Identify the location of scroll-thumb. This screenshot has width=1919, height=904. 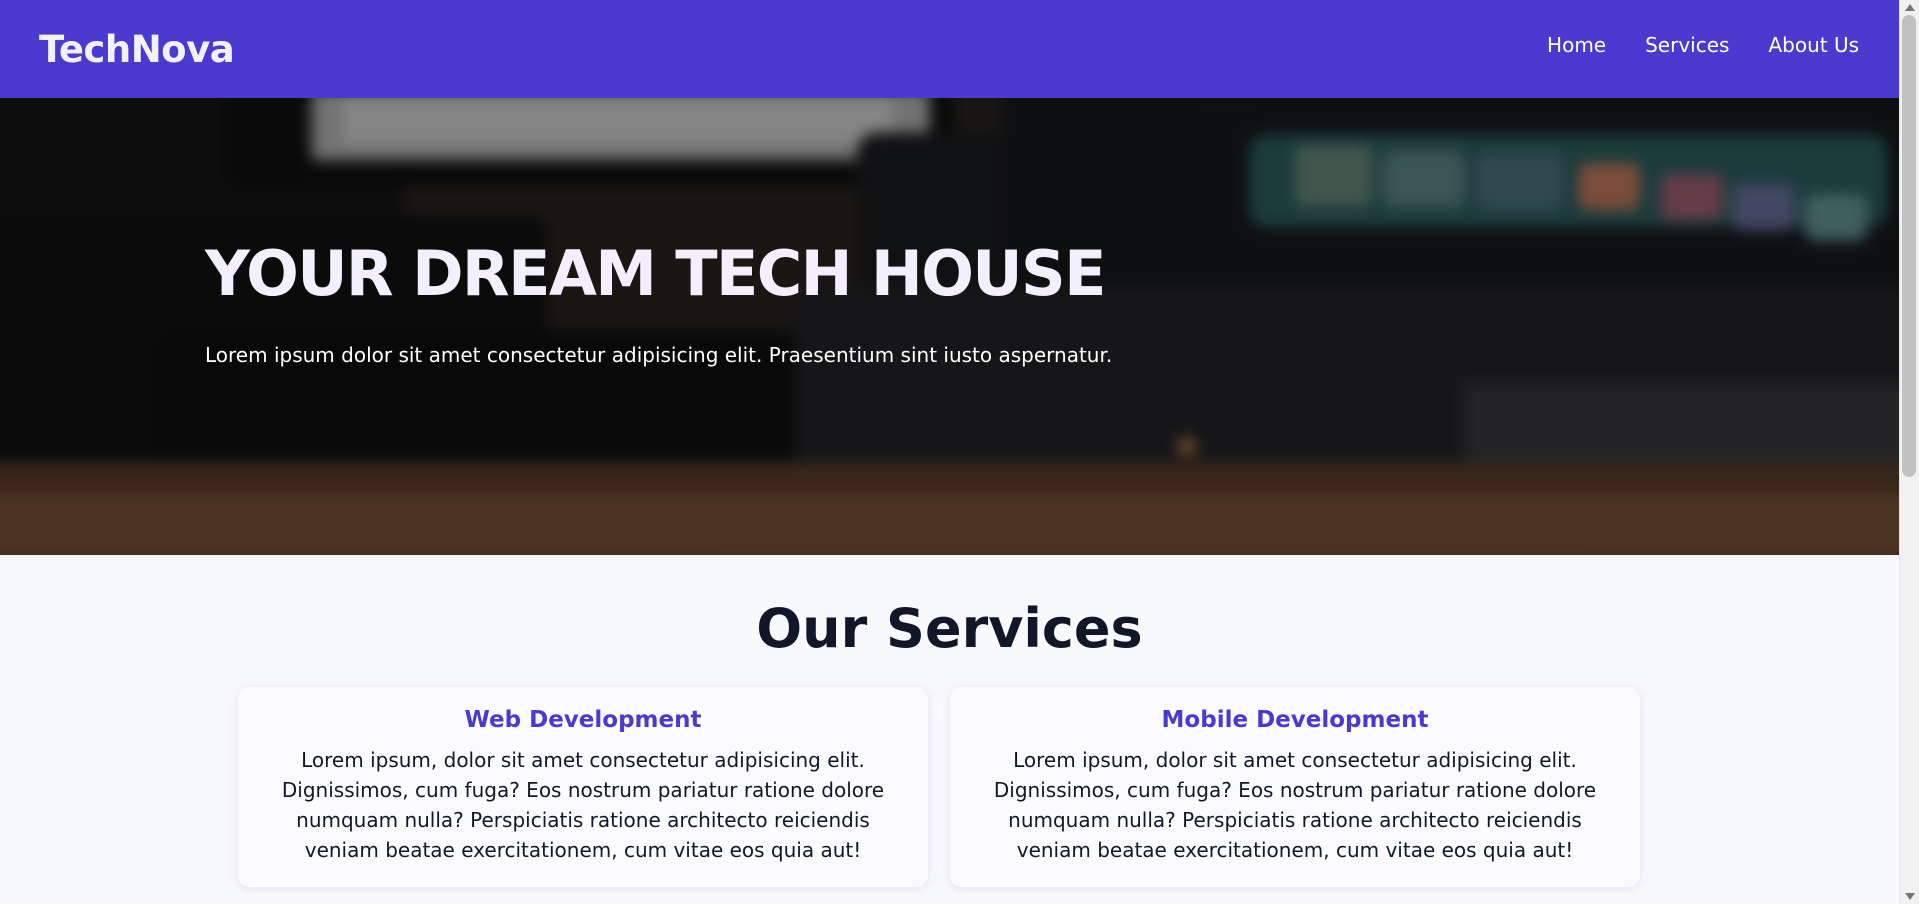
(1909, 246).